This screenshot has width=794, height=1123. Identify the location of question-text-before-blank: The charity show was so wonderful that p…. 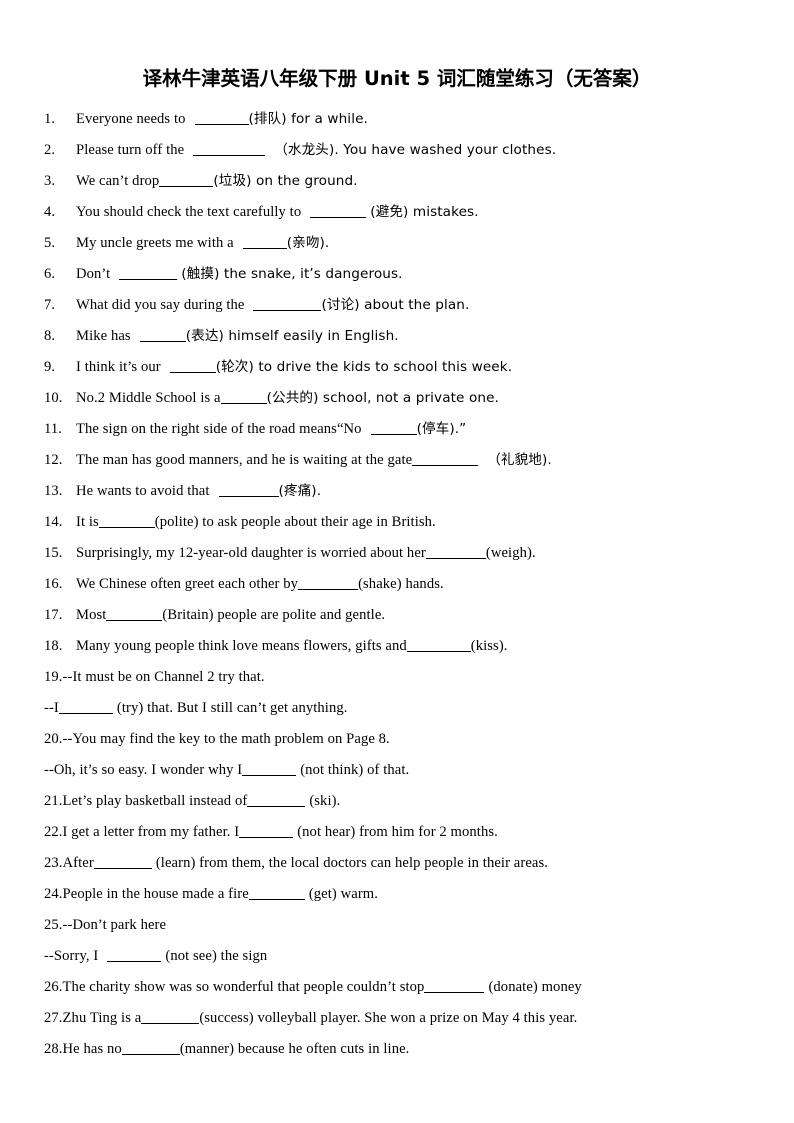
(243, 987).